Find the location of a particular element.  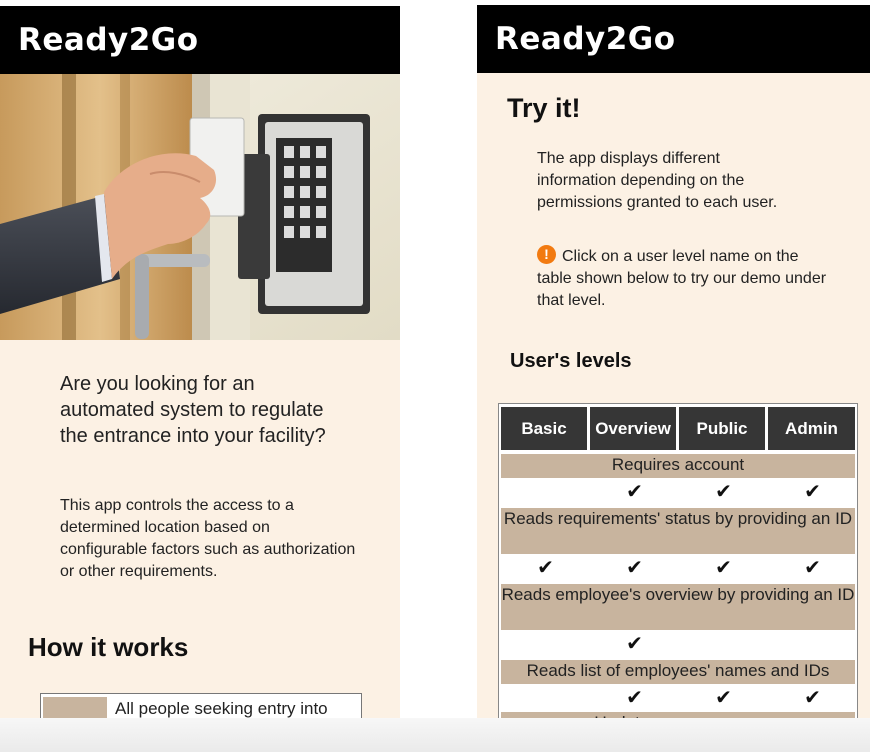

steps-table: All people seeking entry into is located at coordinates (201, 706).